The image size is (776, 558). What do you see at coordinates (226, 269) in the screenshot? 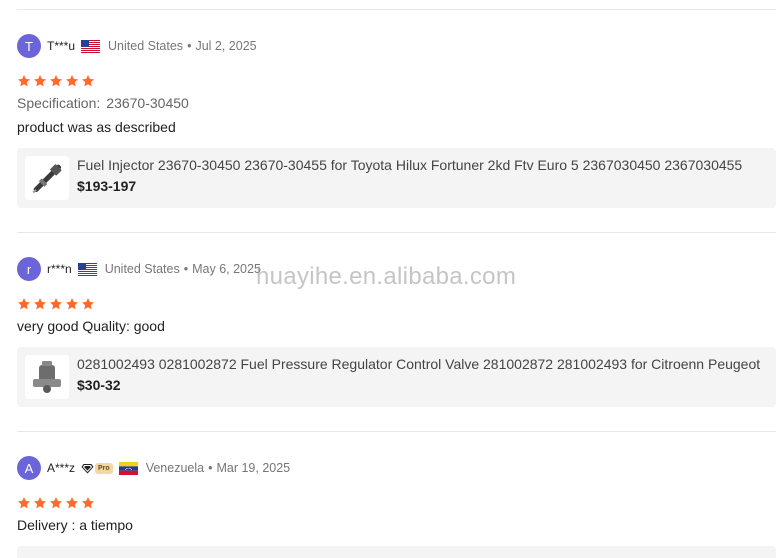
I see `review-date: May 6, 2025` at bounding box center [226, 269].